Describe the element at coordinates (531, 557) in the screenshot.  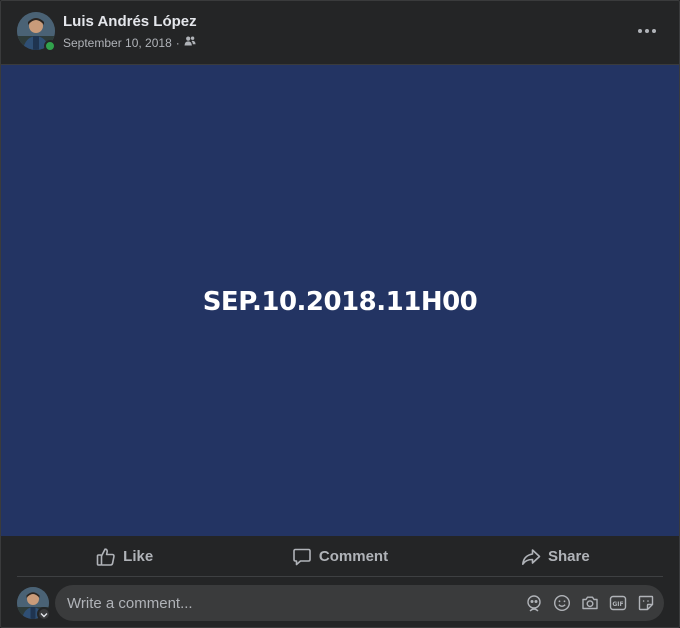
I see `share-arrow-icon` at that location.